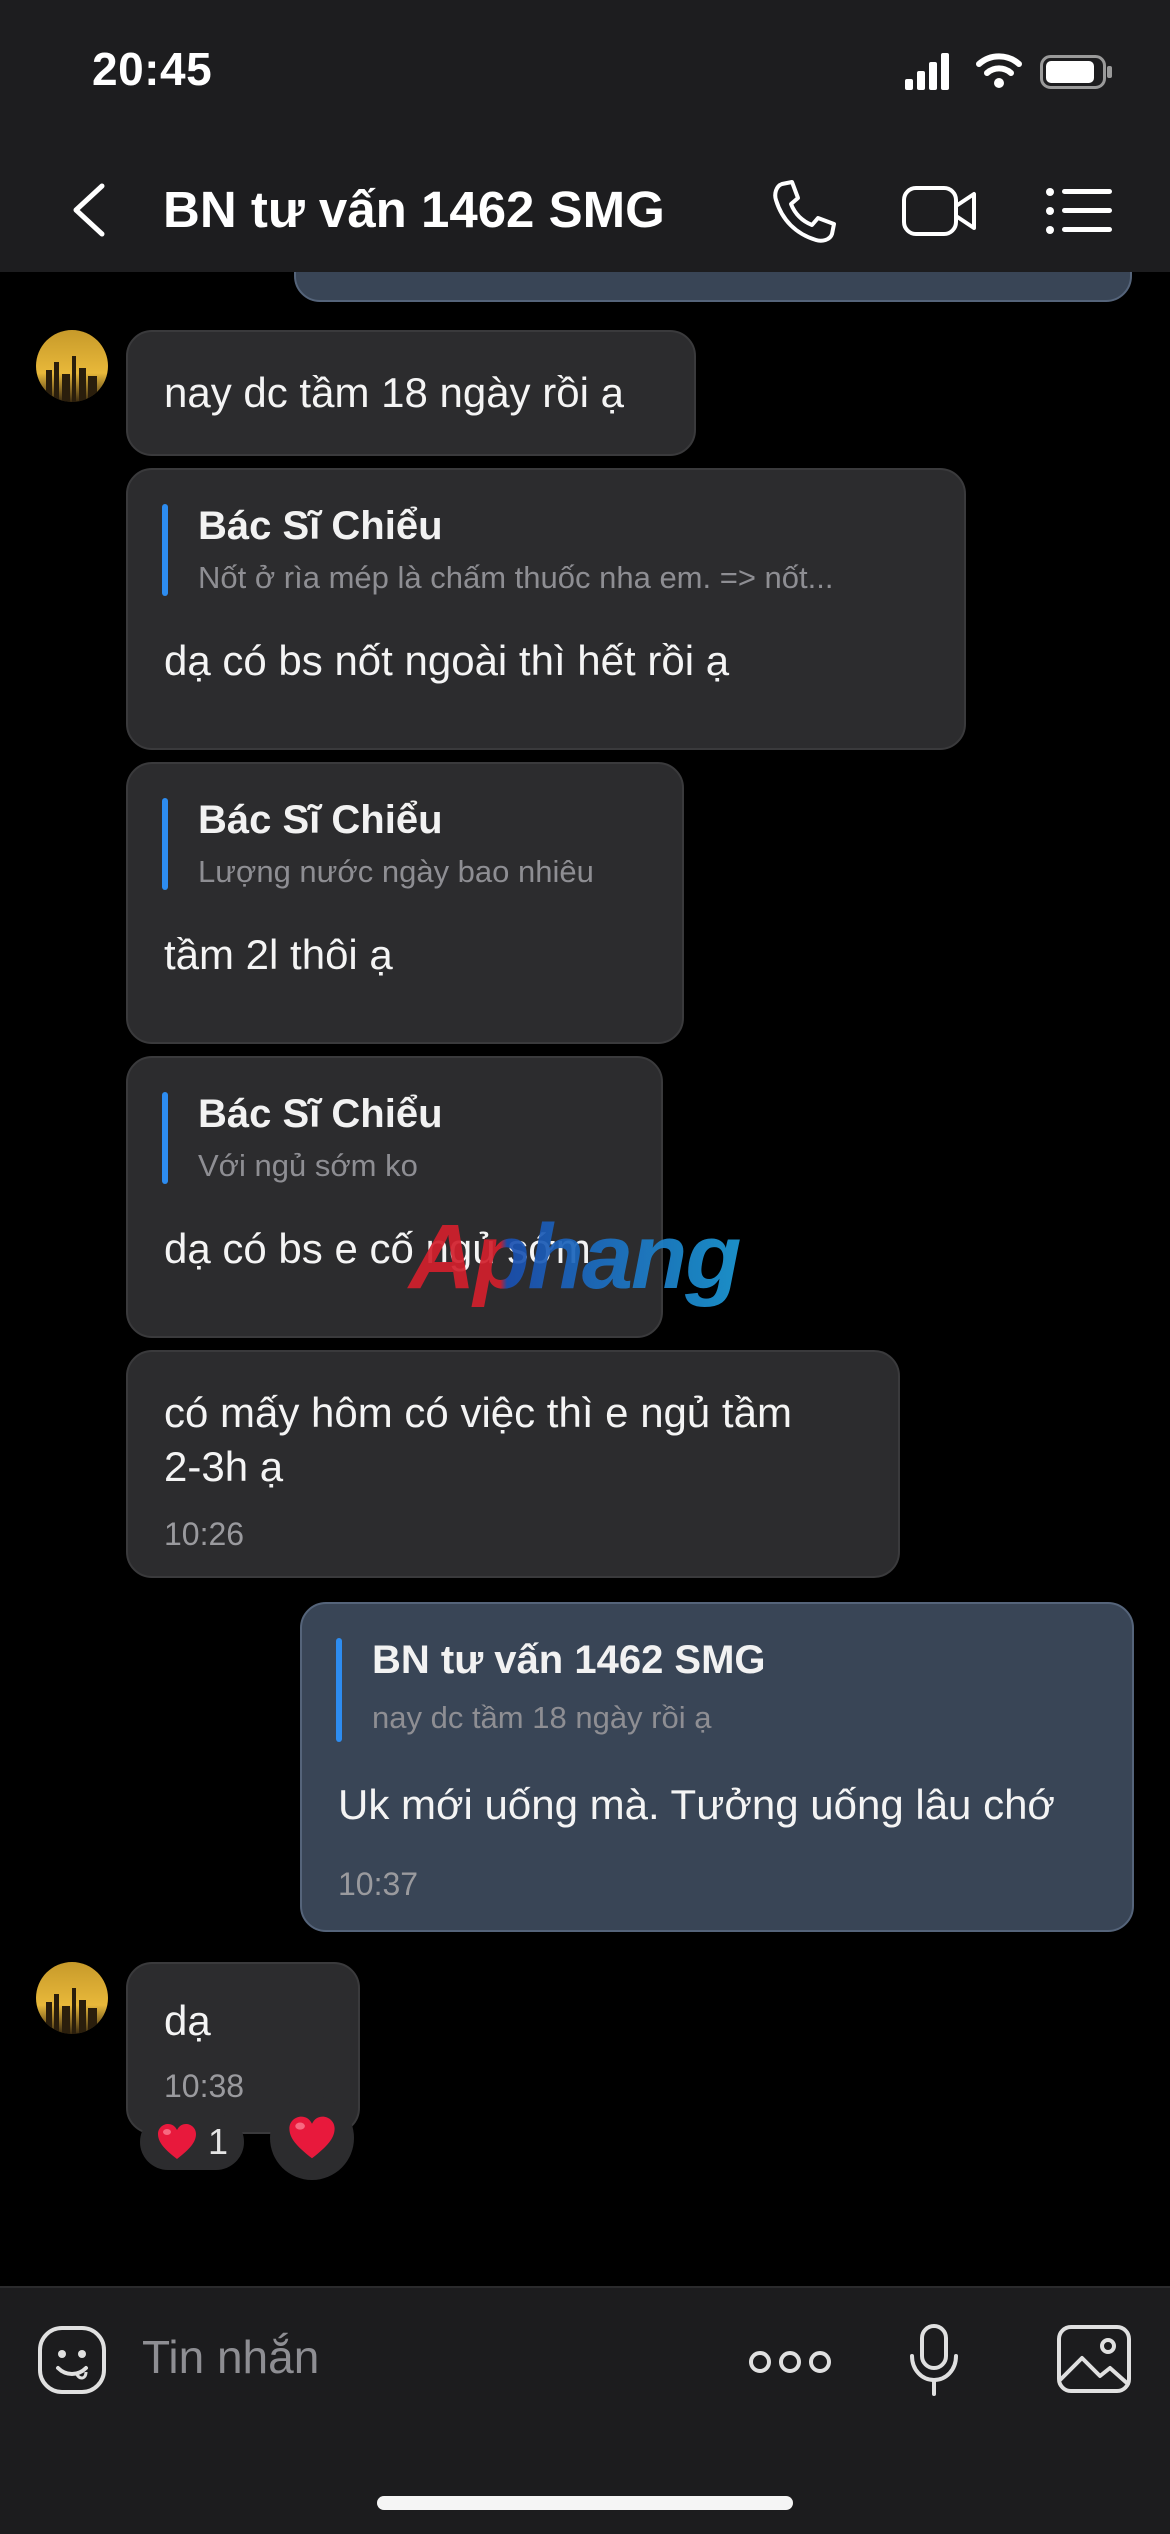 This screenshot has width=1170, height=2534. I want to click on sticker-icon, so click(72, 2360).